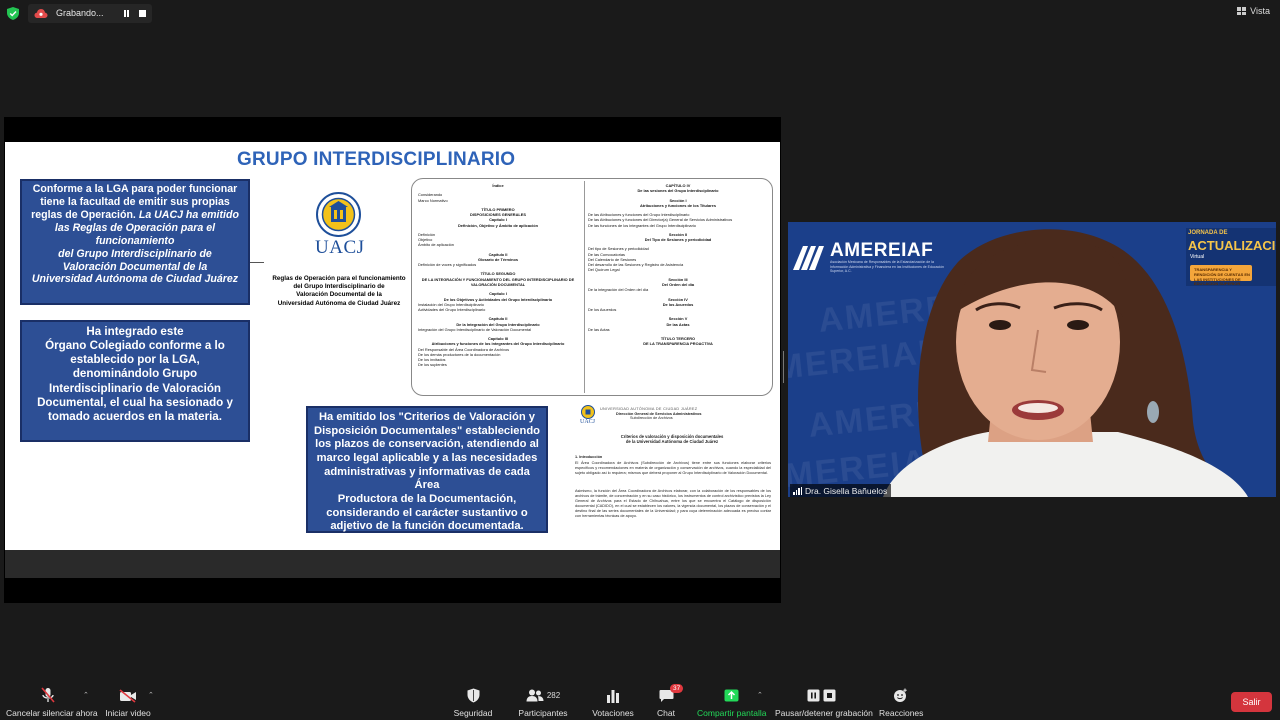  What do you see at coordinates (588, 422) in the screenshot?
I see `uacj-mini-logo-text: UACJ` at bounding box center [588, 422].